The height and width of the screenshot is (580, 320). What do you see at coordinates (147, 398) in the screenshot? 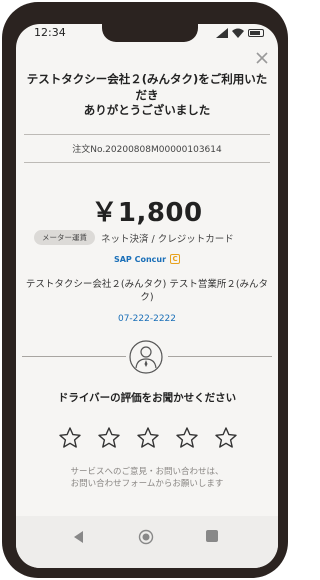
I see `rating-prompt: ドライバーの評価をお聞かせください` at bounding box center [147, 398].